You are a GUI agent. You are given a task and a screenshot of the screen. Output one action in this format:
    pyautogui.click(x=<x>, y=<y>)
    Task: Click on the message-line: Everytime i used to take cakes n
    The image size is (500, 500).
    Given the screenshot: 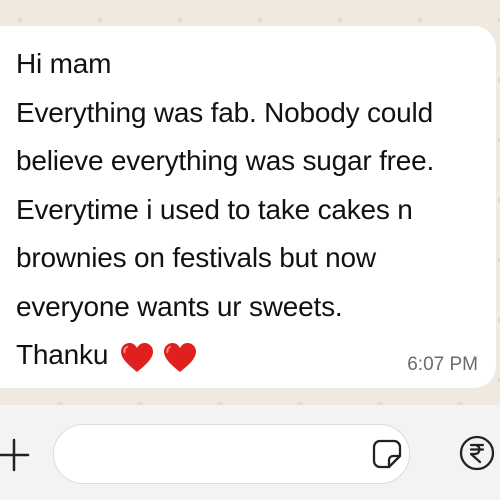 What is the action you would take?
    pyautogui.click(x=214, y=209)
    